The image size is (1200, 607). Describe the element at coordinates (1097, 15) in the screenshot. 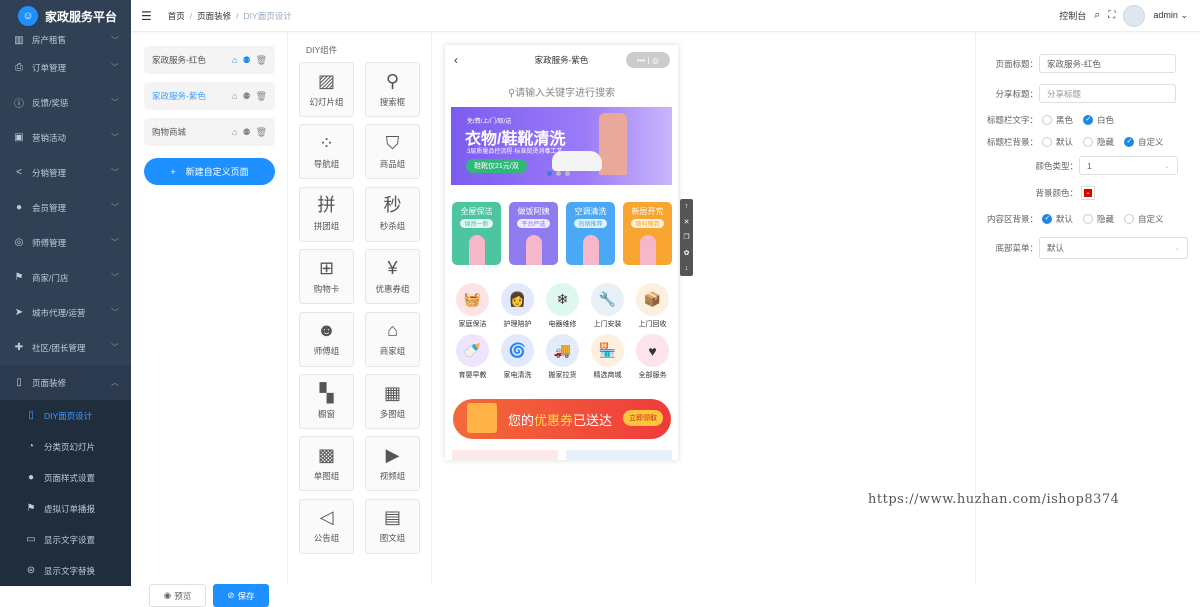

I see `search-icon: ⌕` at that location.